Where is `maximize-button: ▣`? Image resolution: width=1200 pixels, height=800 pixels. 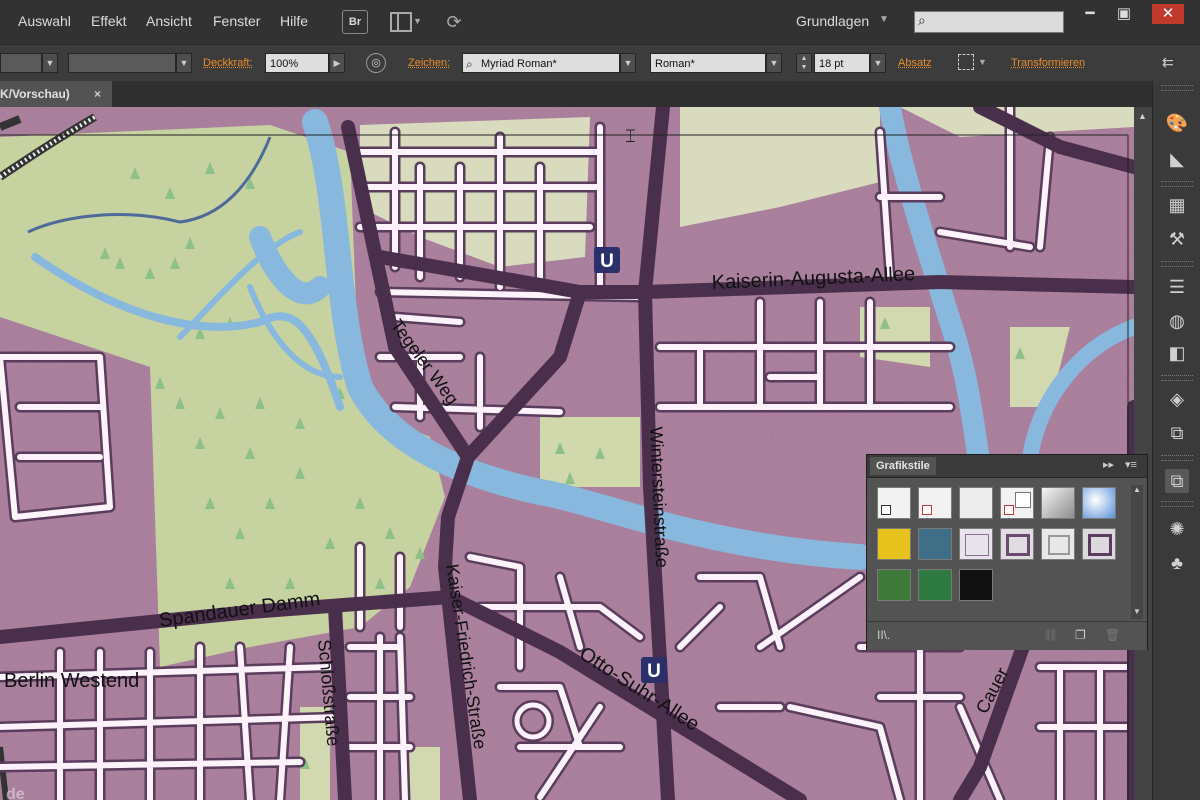
maximize-button: ▣ is located at coordinates (1124, 14).